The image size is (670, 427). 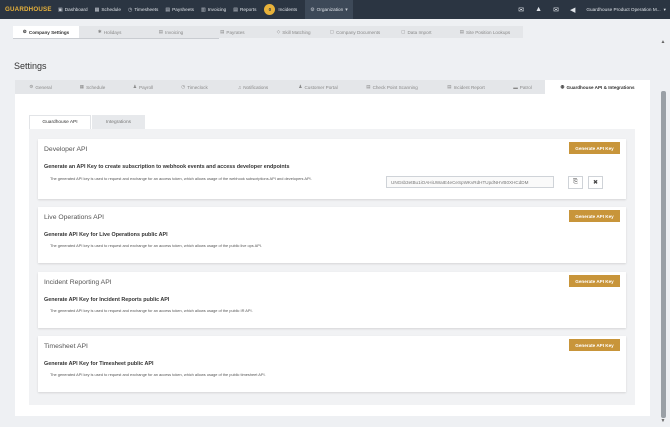 I want to click on tab-label: General, so click(x=43, y=87).